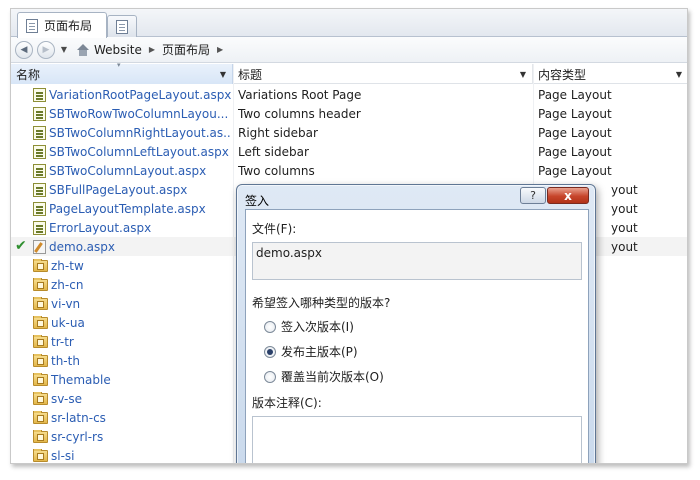  I want to click on item-name: tr-tr, so click(62, 342).